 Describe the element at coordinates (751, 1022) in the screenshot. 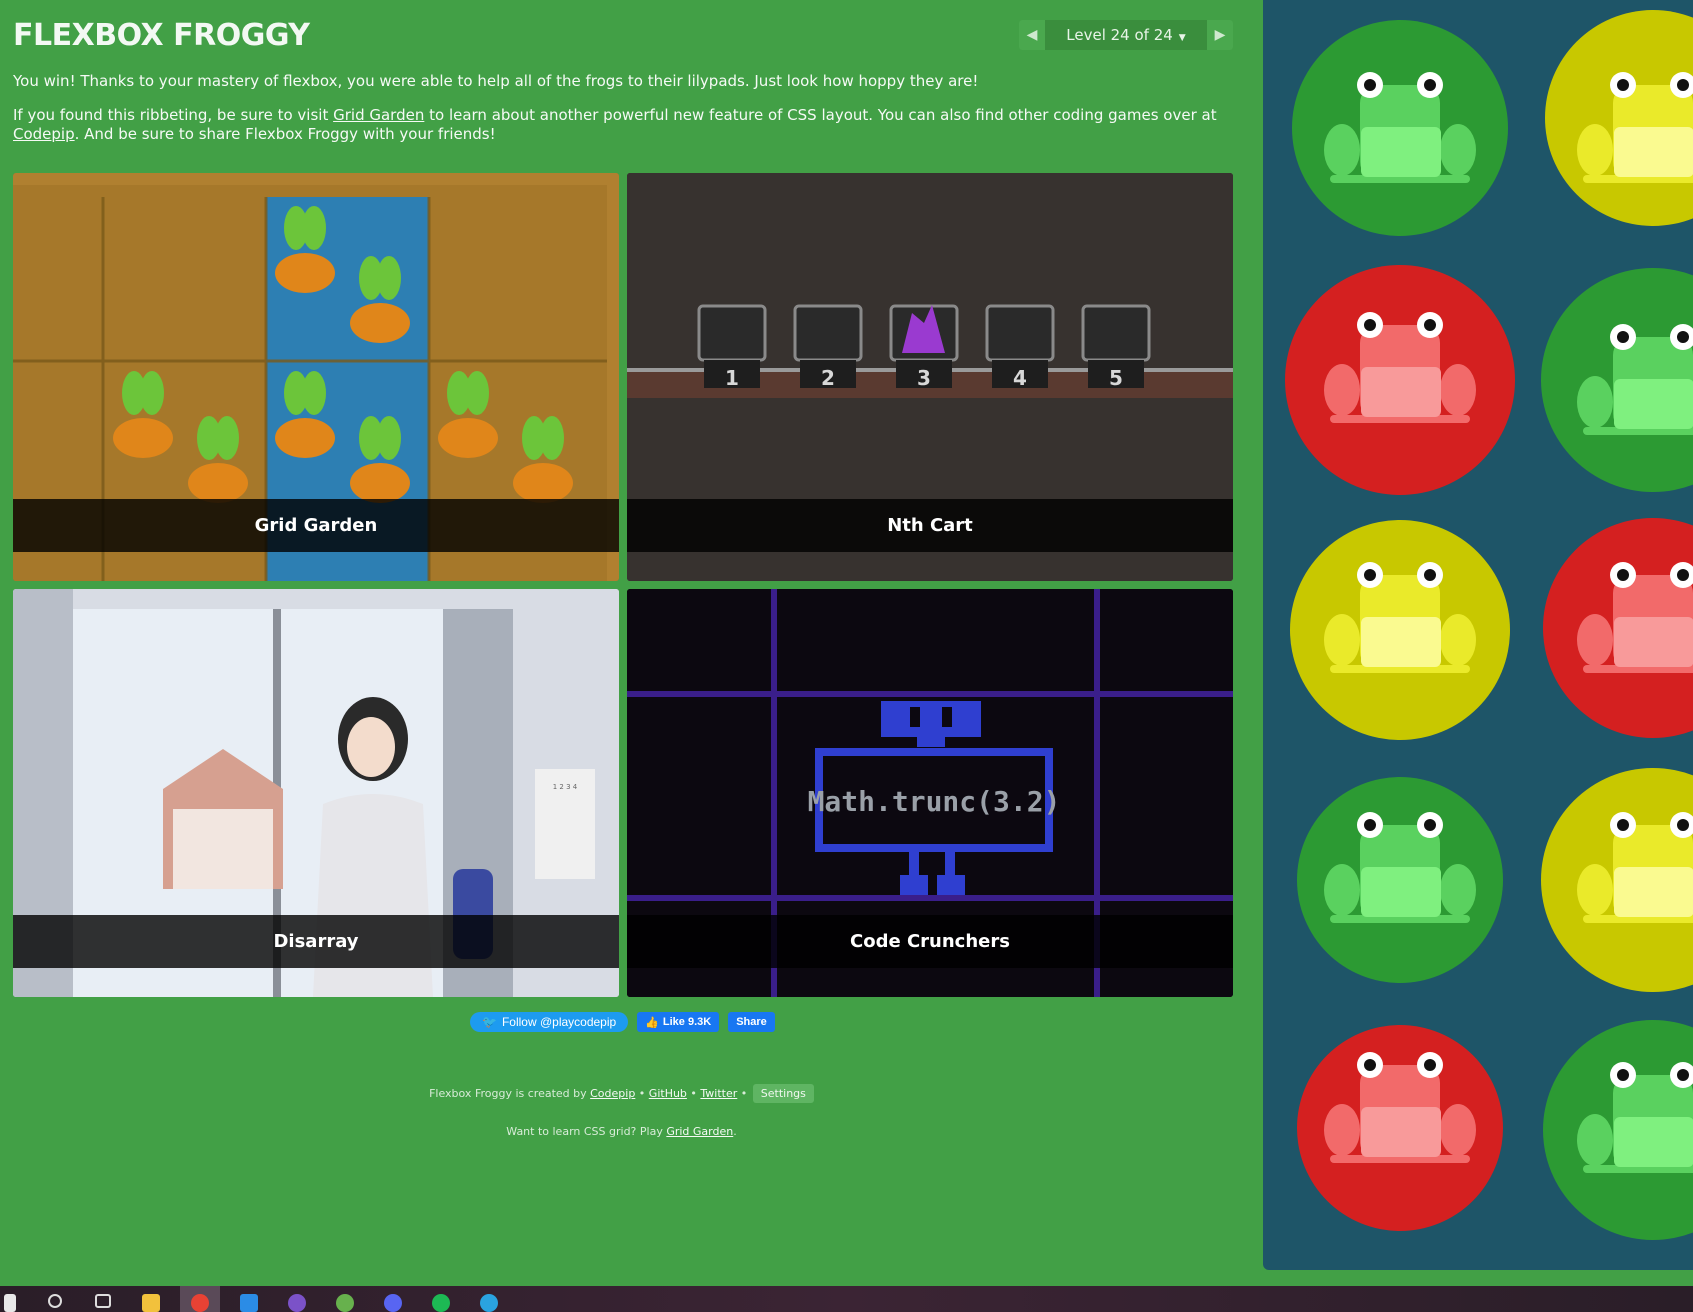

I see `facebook-share-button: Share` at that location.